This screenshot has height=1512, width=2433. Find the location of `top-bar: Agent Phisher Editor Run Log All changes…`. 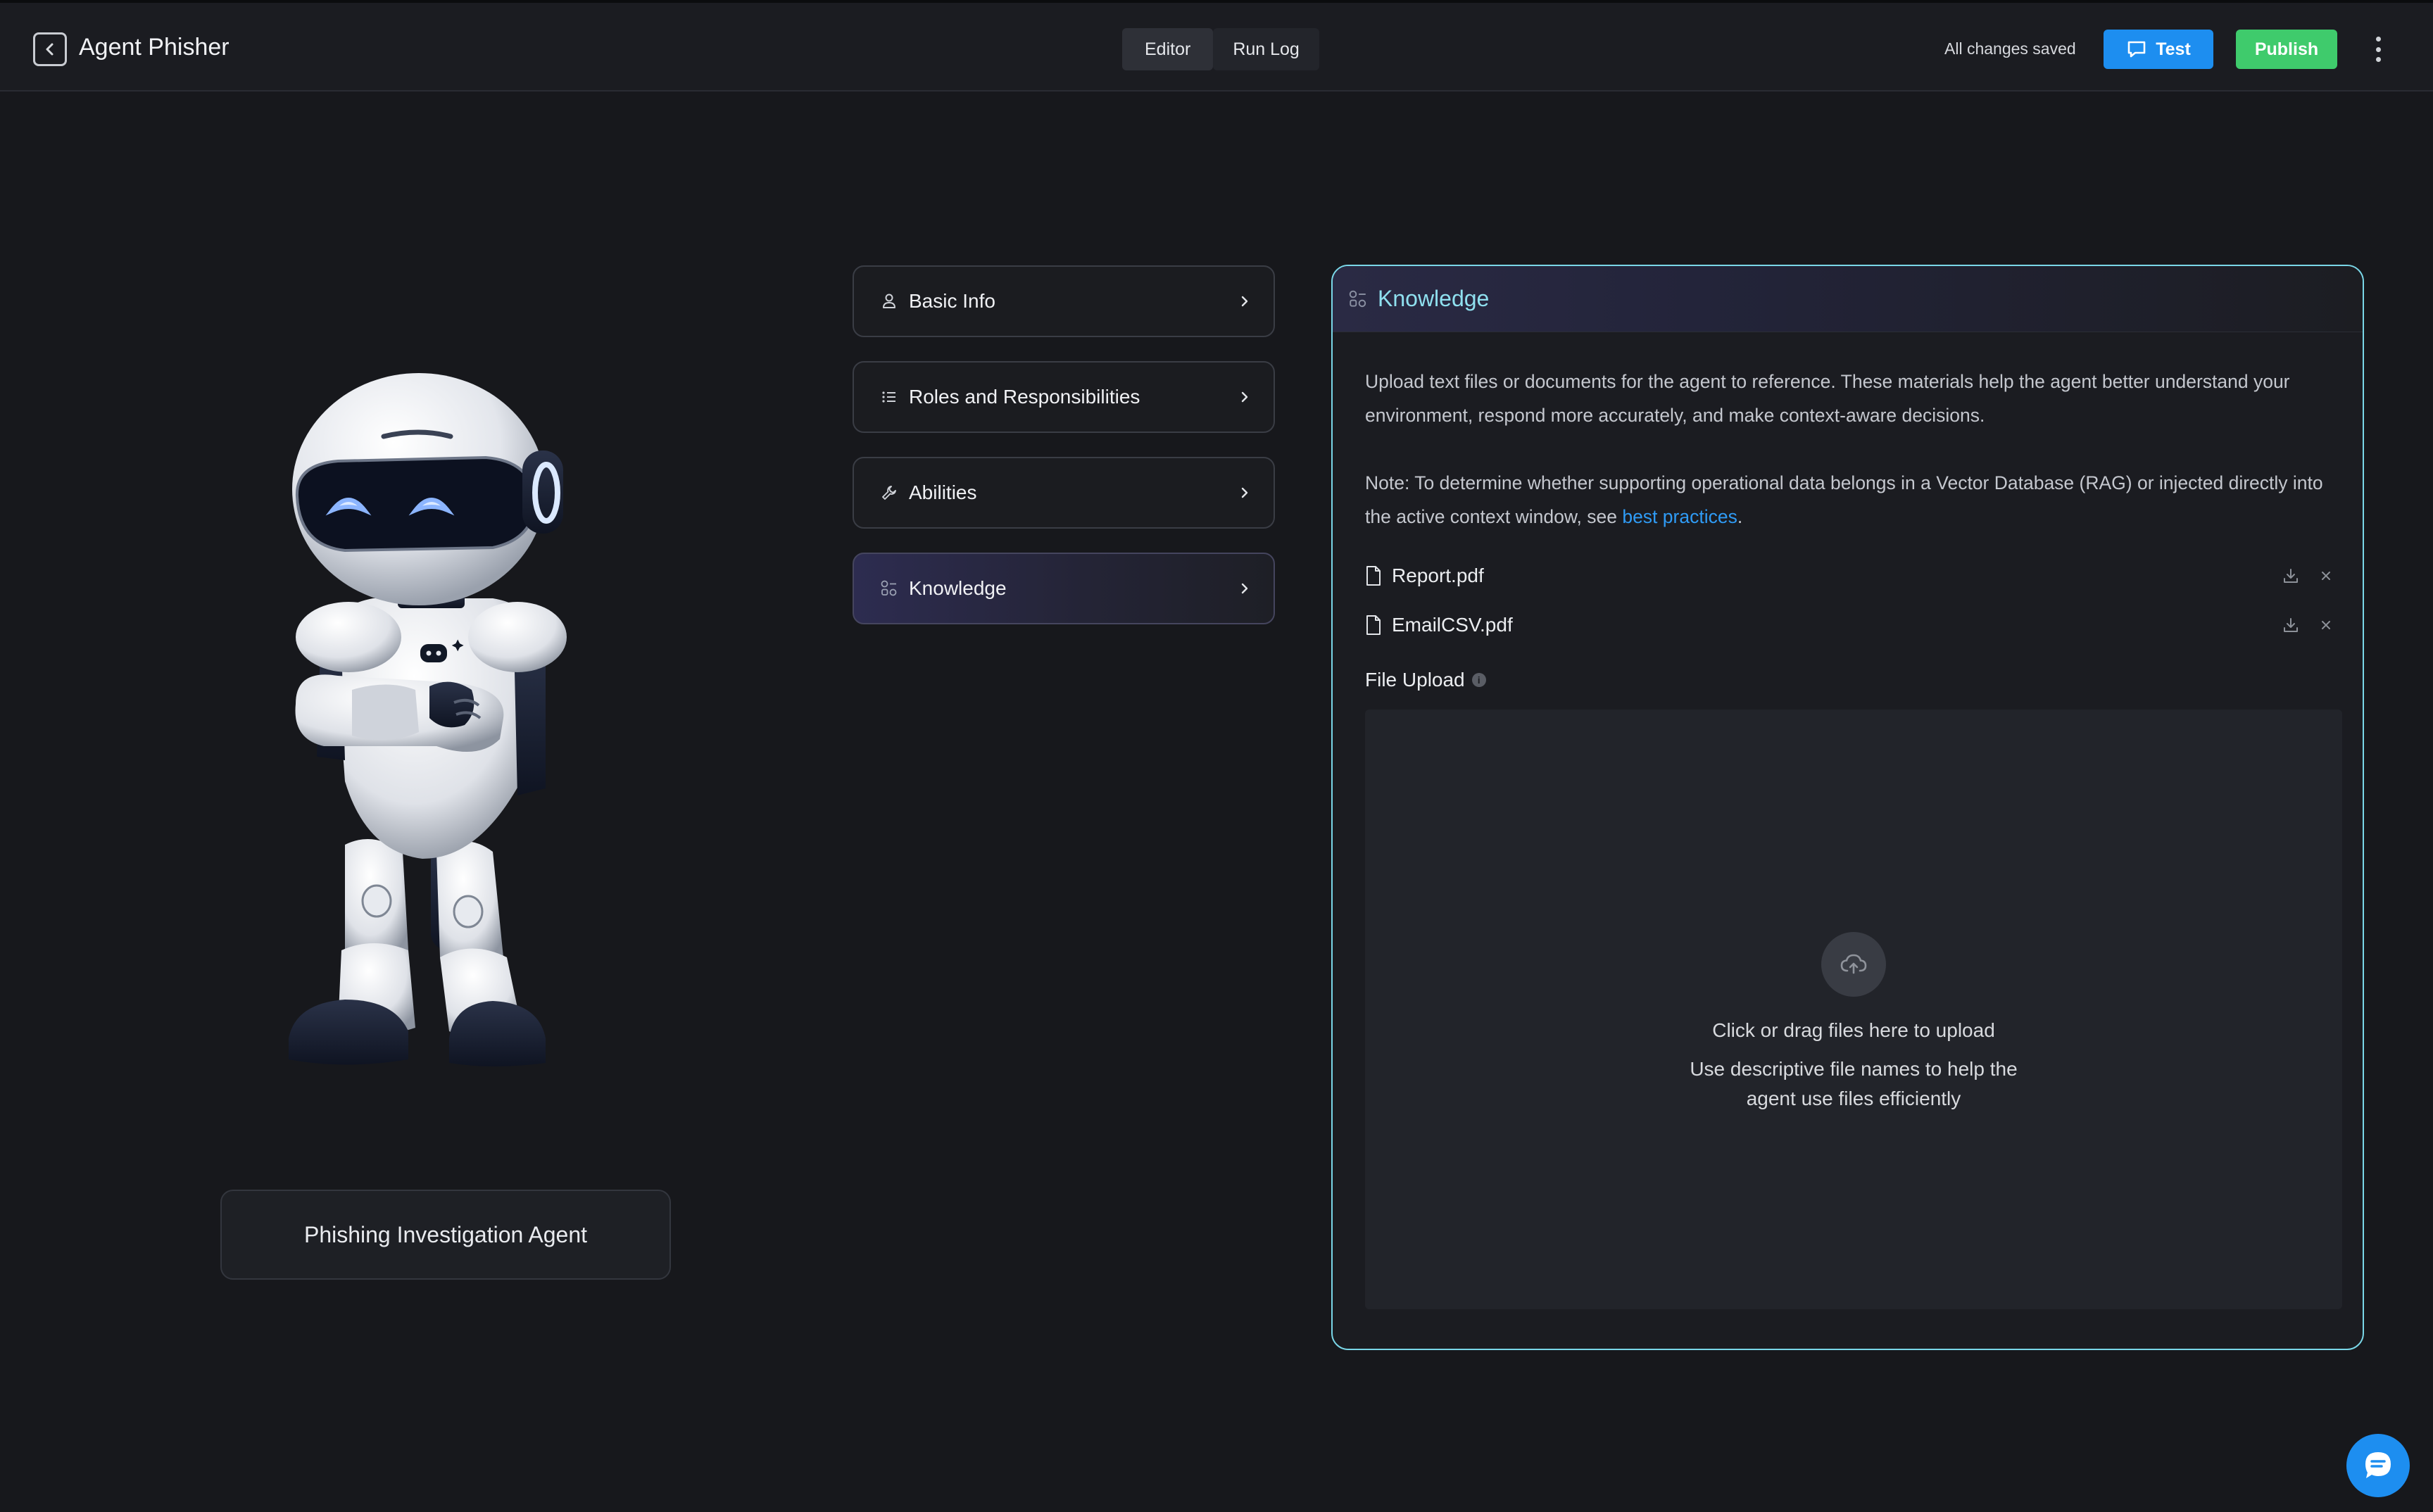

top-bar: Agent Phisher Editor Run Log All changes… is located at coordinates (1216, 46).